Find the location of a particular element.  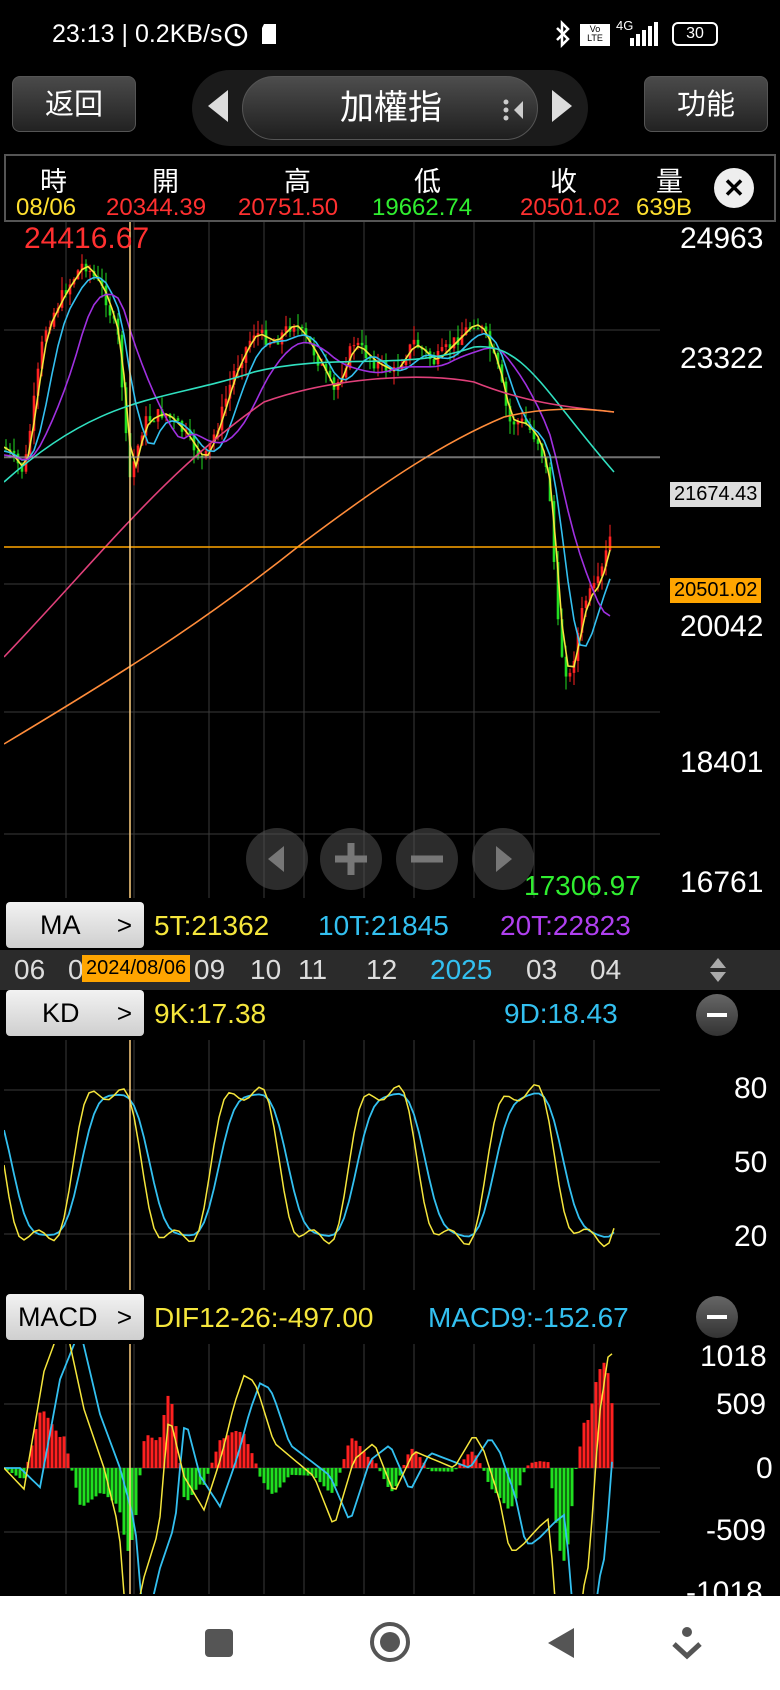

scroll-right-button is located at coordinates (503, 859).